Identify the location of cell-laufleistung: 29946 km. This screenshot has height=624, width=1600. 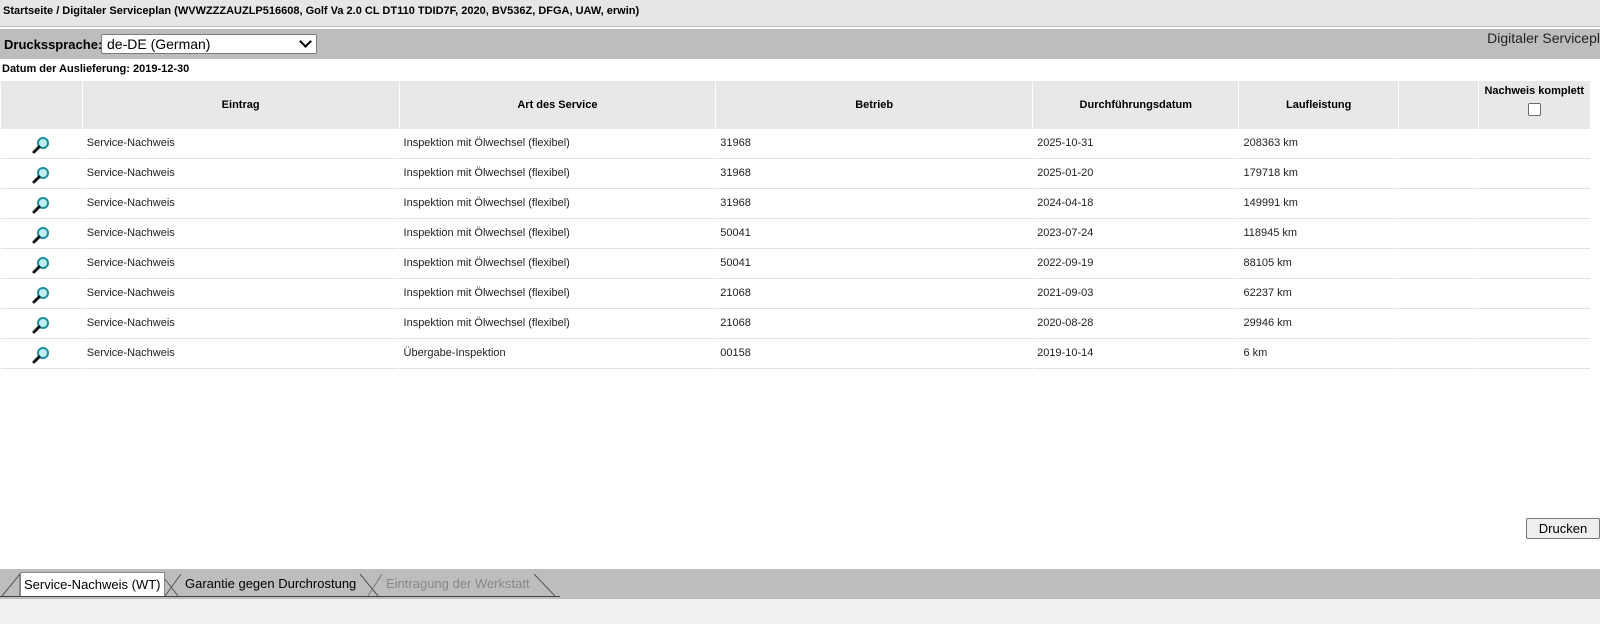
(1318, 324).